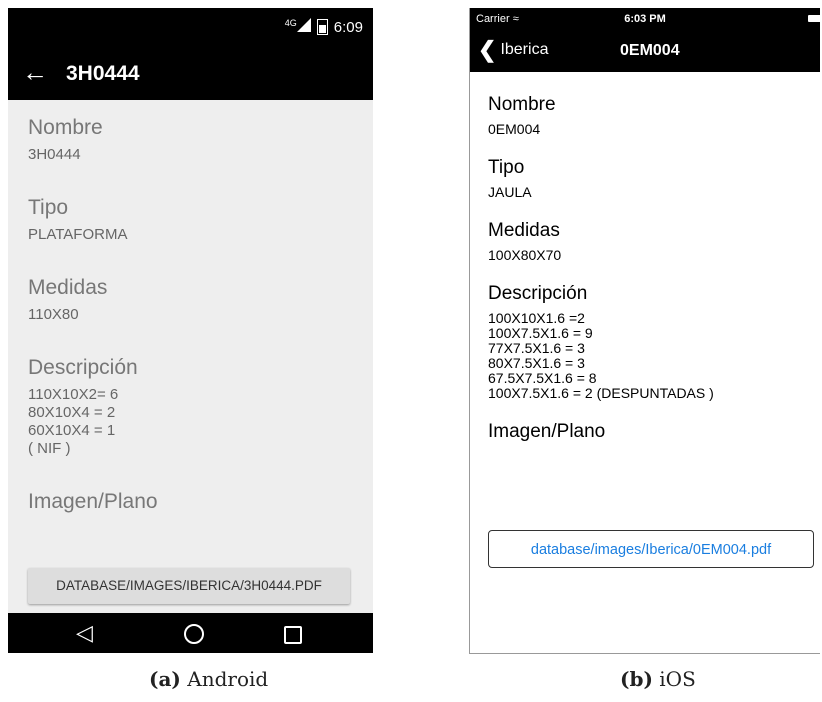  Describe the element at coordinates (189, 586) in the screenshot. I see `open-pdf-button: DATABASE/IMAGES/IBERICA/3H0444.PDF` at that location.